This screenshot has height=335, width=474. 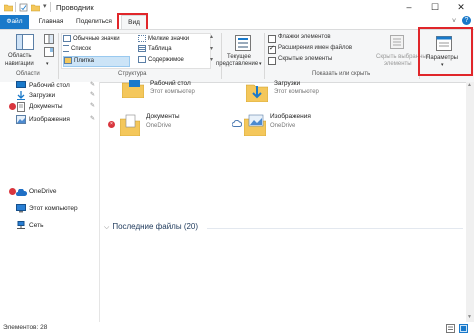 I want to click on onedrive-icon, so click(x=21, y=192).